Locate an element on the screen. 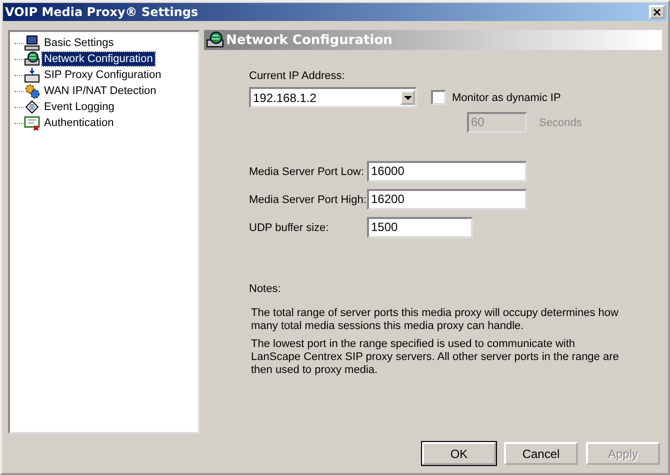 Image resolution: width=670 pixels, height=475 pixels. notes-label: Notes: is located at coordinates (265, 289).